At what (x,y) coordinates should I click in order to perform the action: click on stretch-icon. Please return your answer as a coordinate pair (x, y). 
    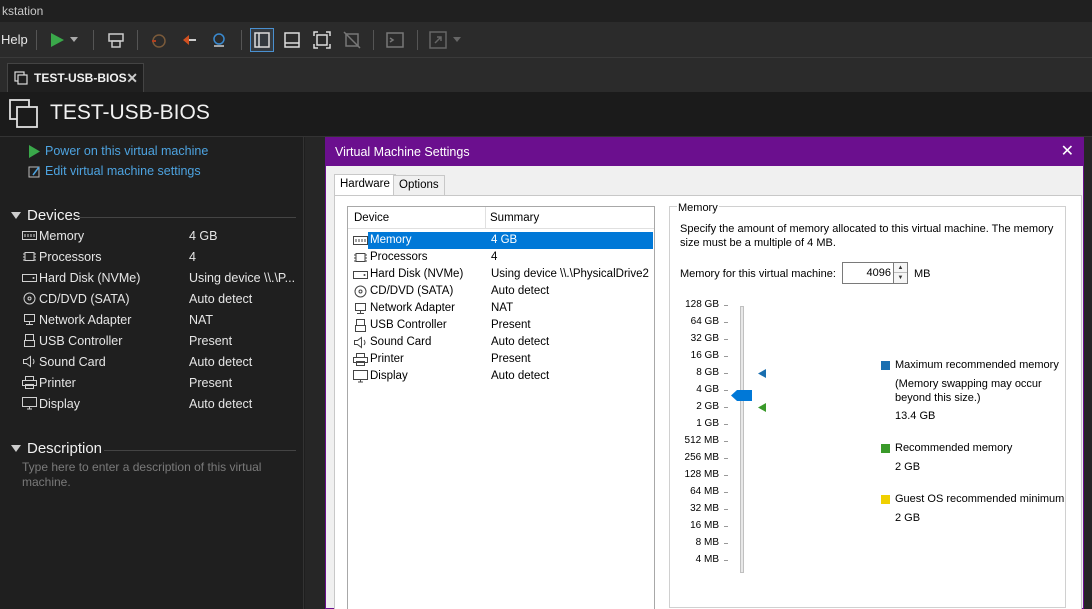
    Looking at the image, I should click on (438, 40).